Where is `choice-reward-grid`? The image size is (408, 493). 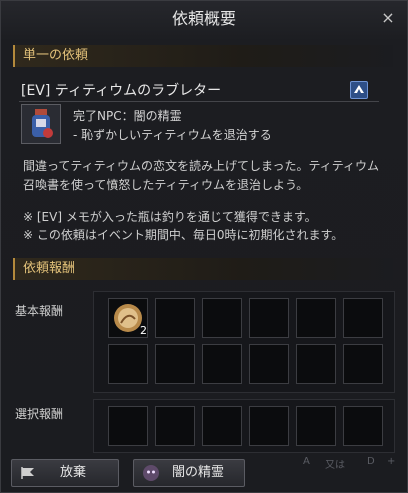 choice-reward-grid is located at coordinates (244, 426).